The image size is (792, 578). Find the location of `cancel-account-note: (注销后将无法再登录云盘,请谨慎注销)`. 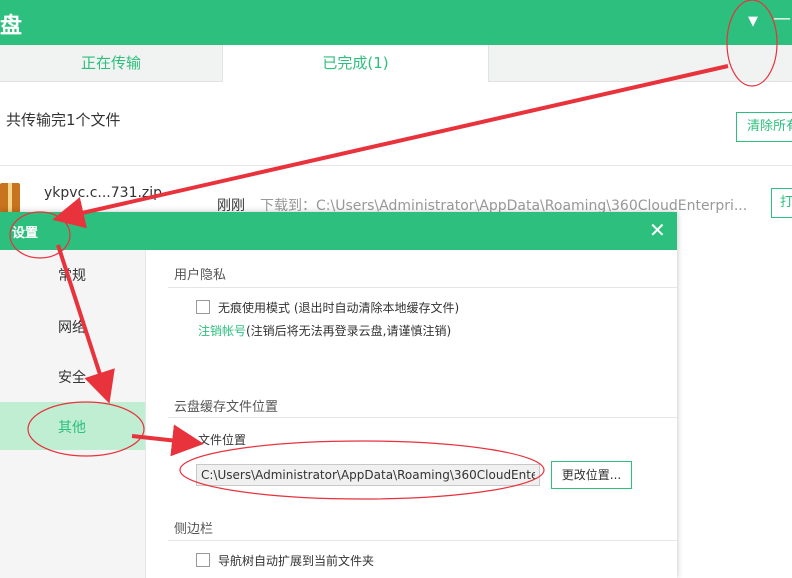

cancel-account-note: (注销后将无法再登录云盘,请谨慎注销) is located at coordinates (349, 331).